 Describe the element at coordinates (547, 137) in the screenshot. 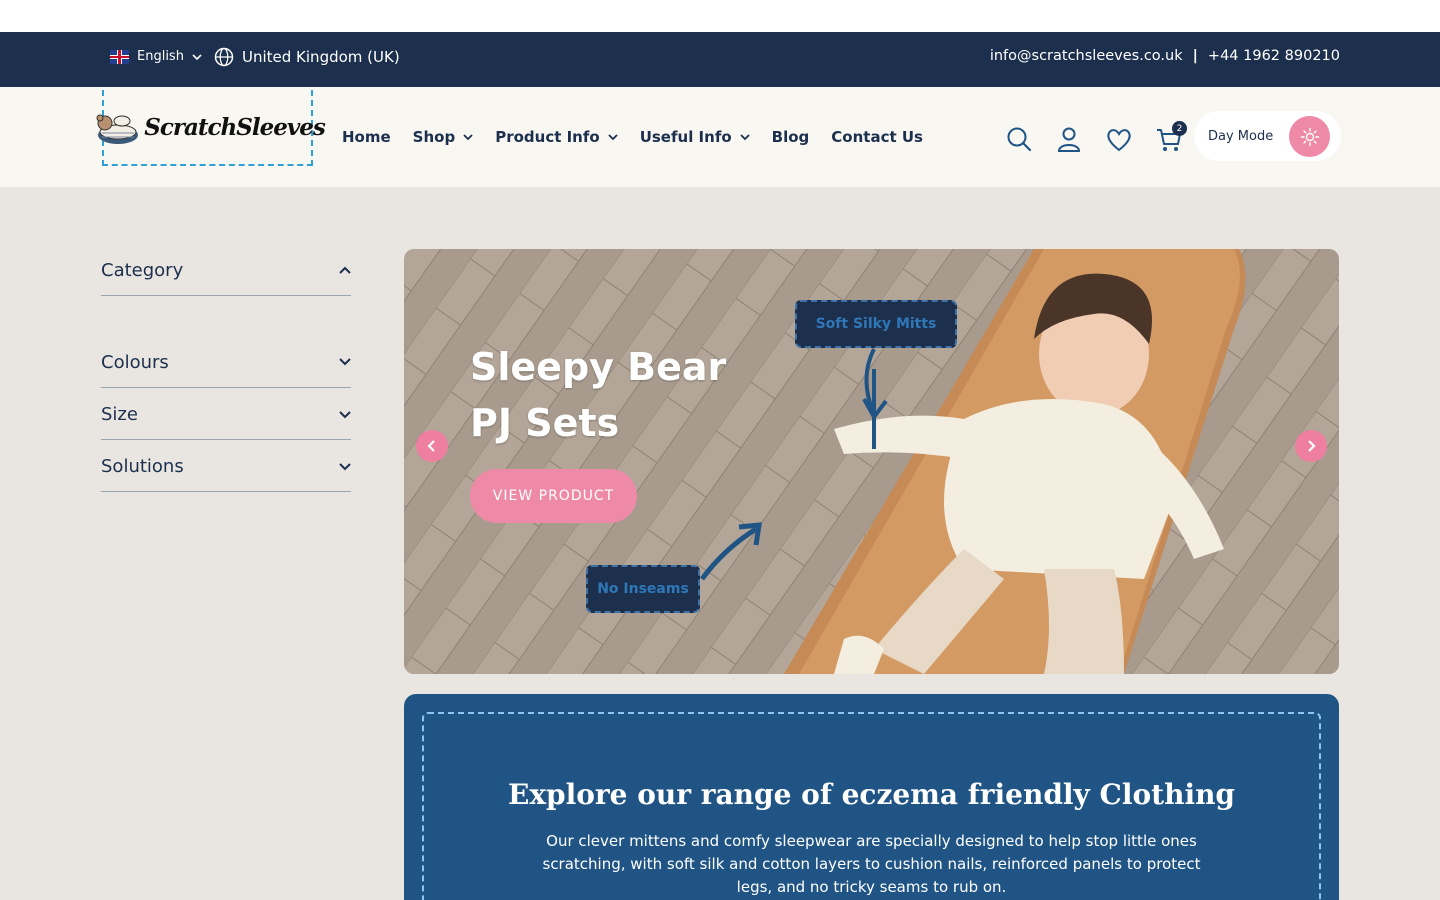

I see `nav-product-info-label: Product Info` at that location.